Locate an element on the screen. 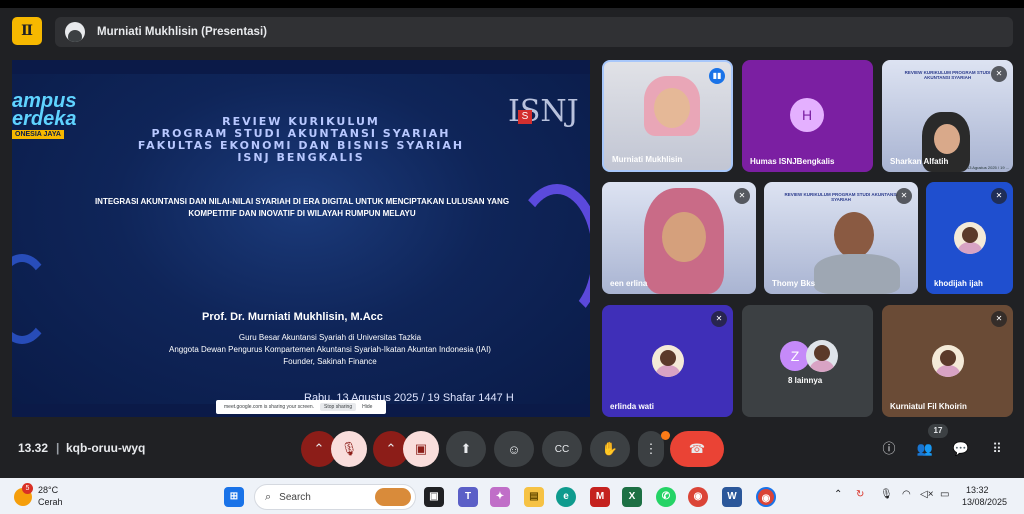 This screenshot has height=514, width=1024. wifi-icon: ◠ is located at coordinates (906, 494).